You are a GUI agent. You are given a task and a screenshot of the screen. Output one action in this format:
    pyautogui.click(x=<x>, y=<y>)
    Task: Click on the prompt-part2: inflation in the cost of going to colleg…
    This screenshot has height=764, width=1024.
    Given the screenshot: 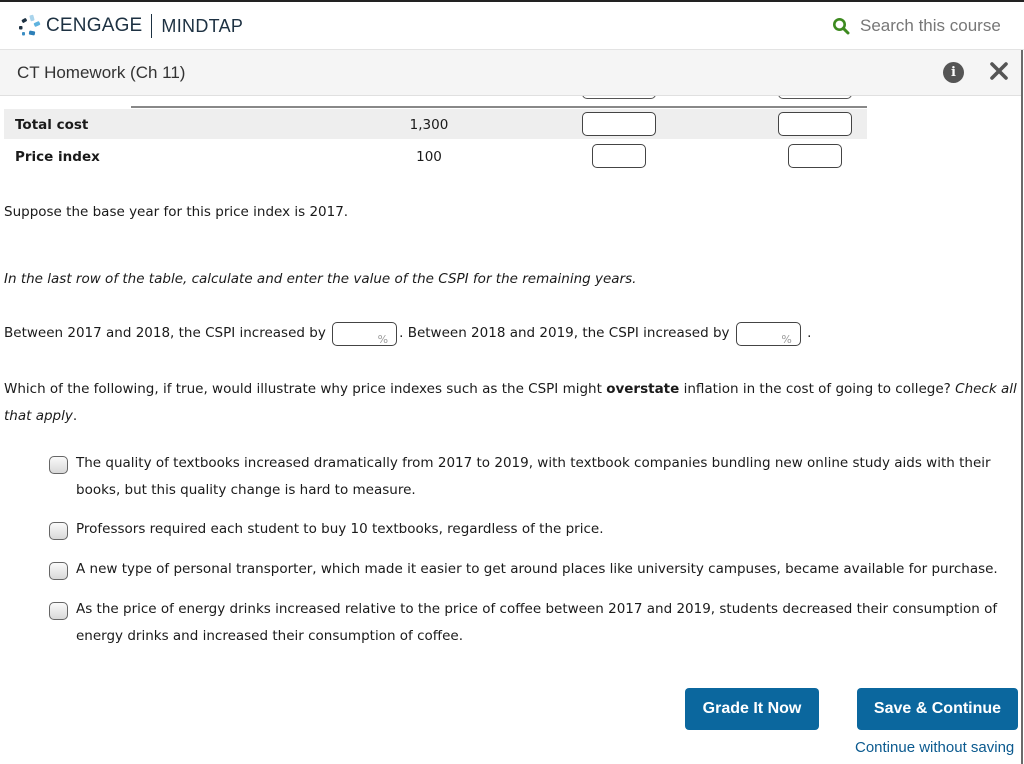 What is the action you would take?
    pyautogui.click(x=817, y=389)
    